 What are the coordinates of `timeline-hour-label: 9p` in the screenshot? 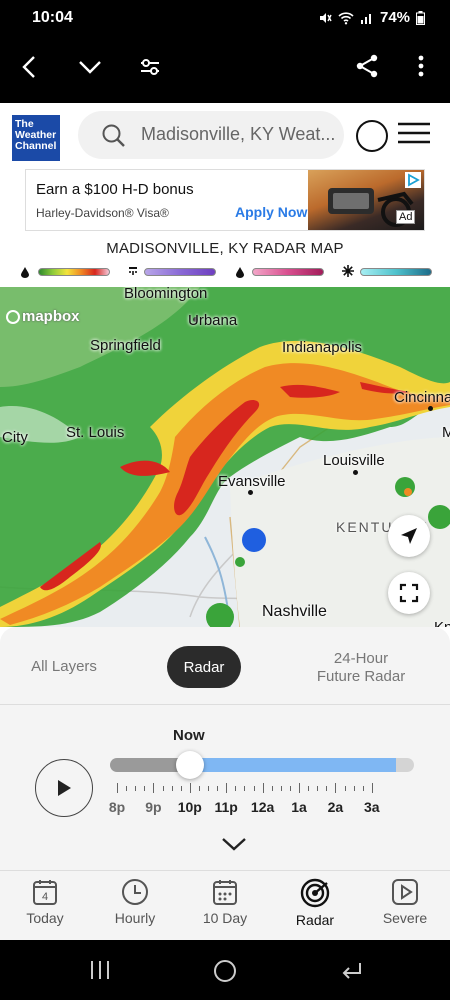 It's located at (153, 807).